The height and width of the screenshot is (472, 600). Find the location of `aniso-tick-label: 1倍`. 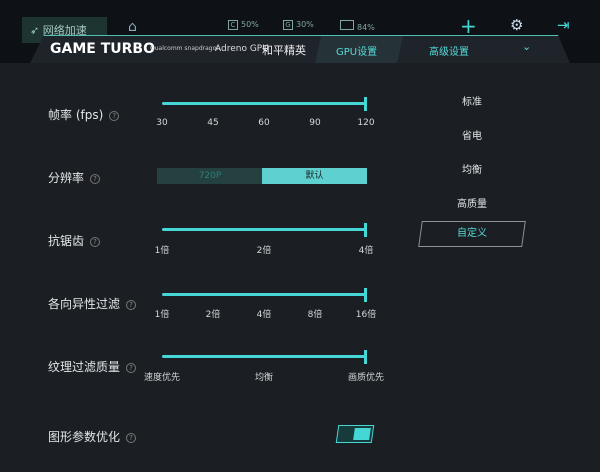

aniso-tick-label: 1倍 is located at coordinates (162, 315).